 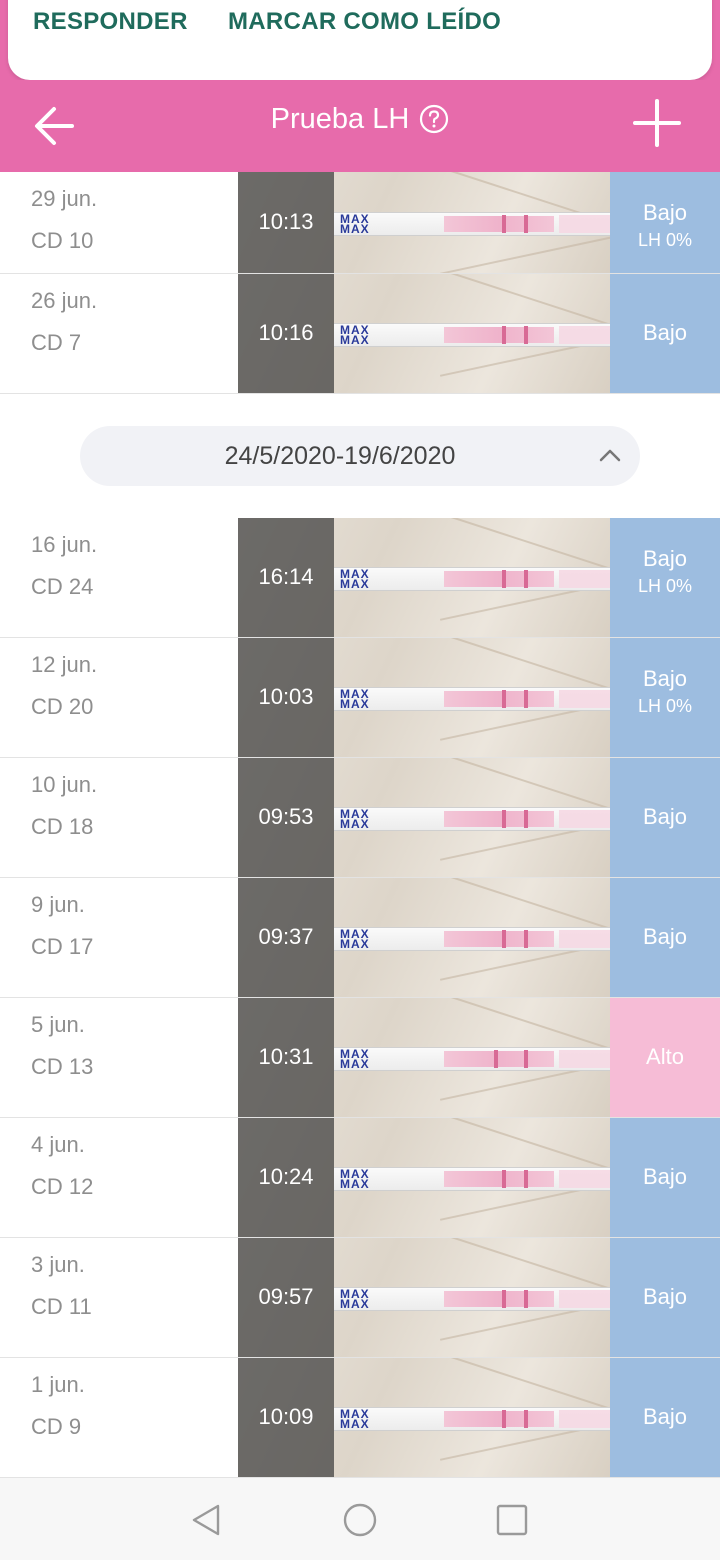 What do you see at coordinates (360, 456) in the screenshot?
I see `period-selector: 24/5/2020-19/6/2020` at bounding box center [360, 456].